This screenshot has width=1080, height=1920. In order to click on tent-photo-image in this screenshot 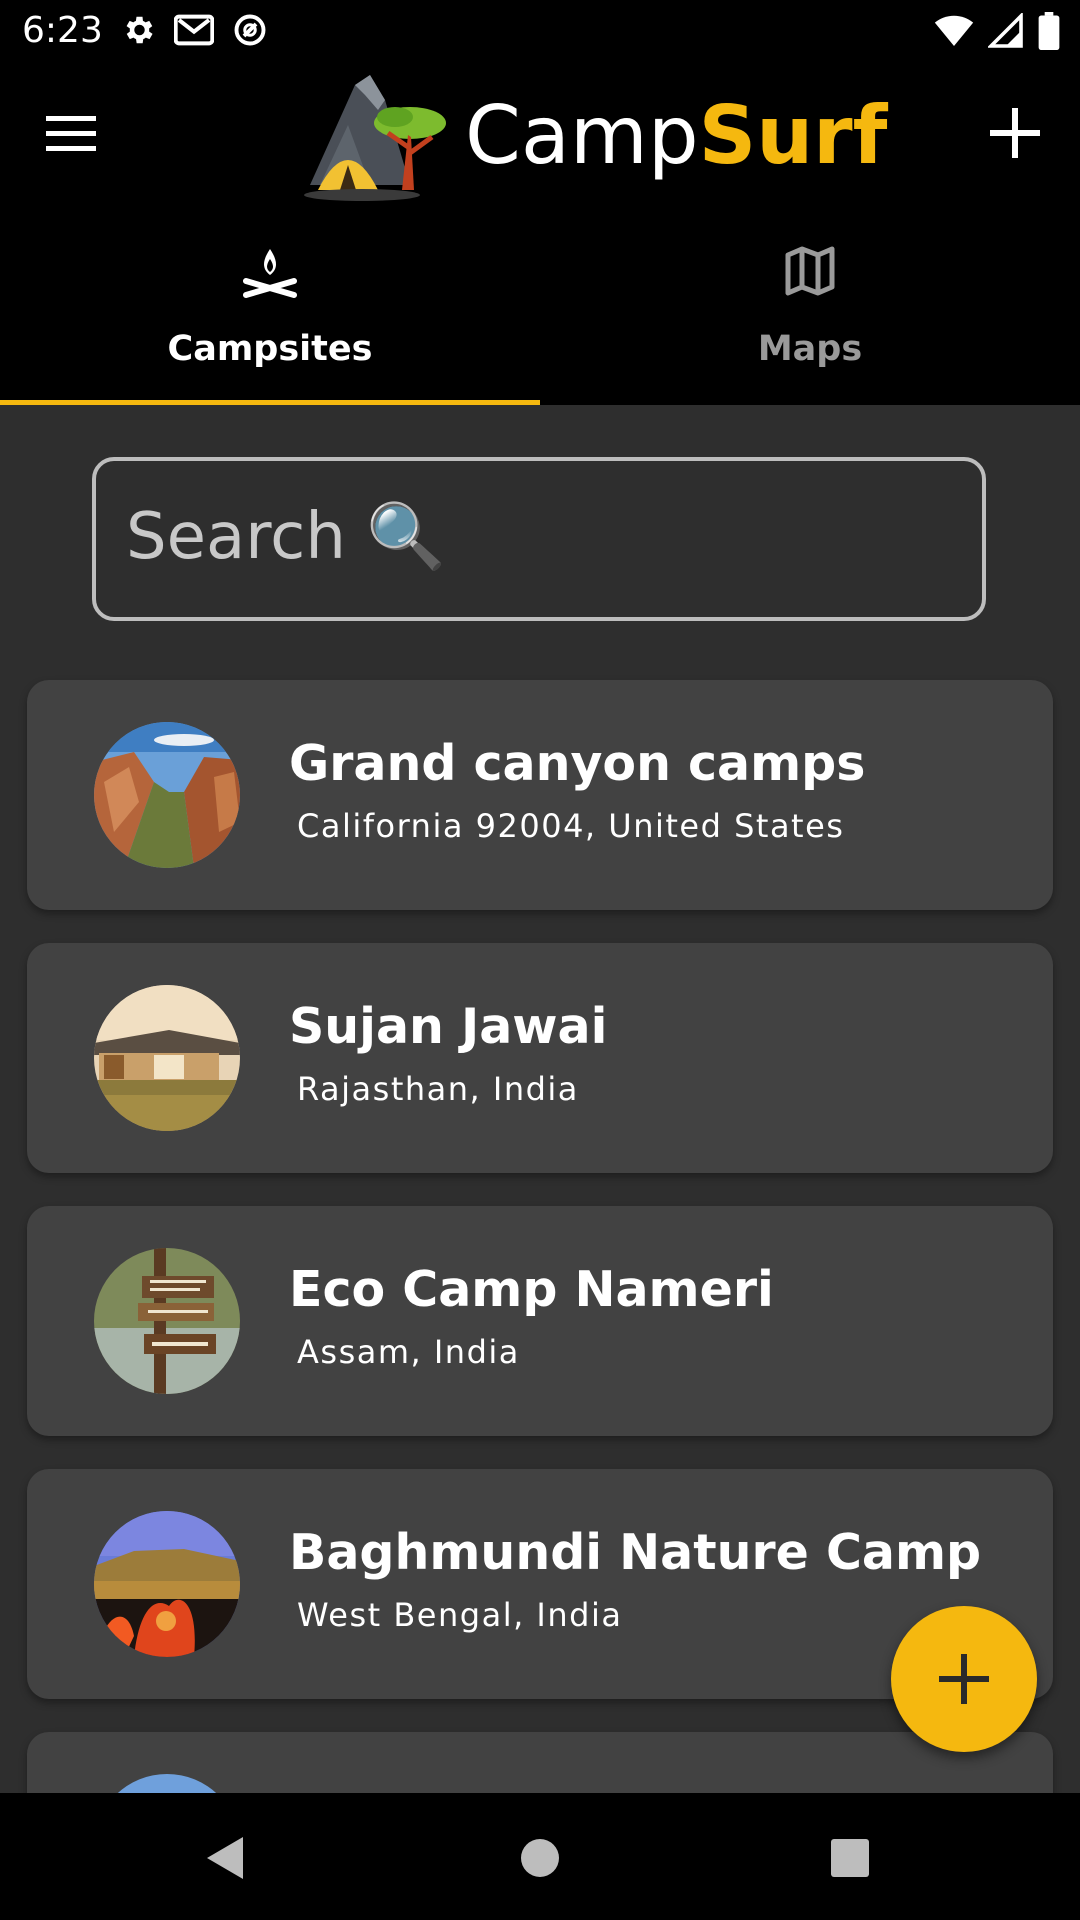, I will do `click(167, 1058)`.